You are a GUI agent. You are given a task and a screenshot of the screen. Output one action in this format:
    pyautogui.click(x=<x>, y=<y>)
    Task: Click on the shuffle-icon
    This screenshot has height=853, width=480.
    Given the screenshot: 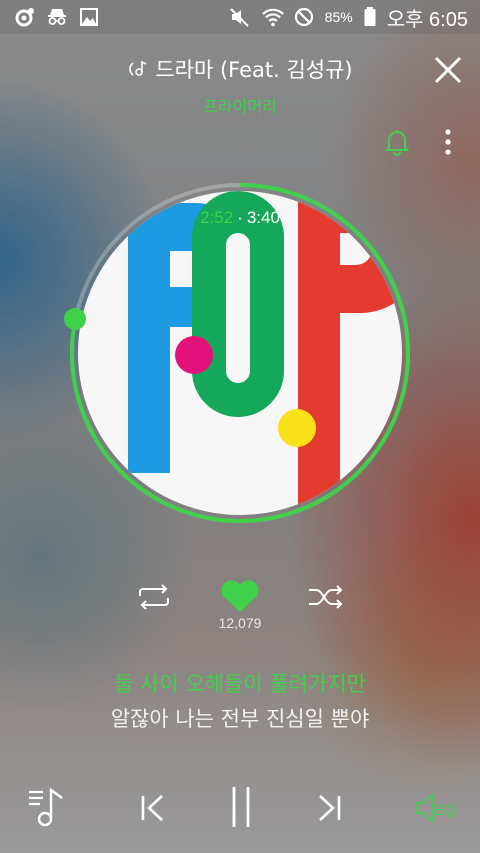 What is the action you would take?
    pyautogui.click(x=326, y=597)
    